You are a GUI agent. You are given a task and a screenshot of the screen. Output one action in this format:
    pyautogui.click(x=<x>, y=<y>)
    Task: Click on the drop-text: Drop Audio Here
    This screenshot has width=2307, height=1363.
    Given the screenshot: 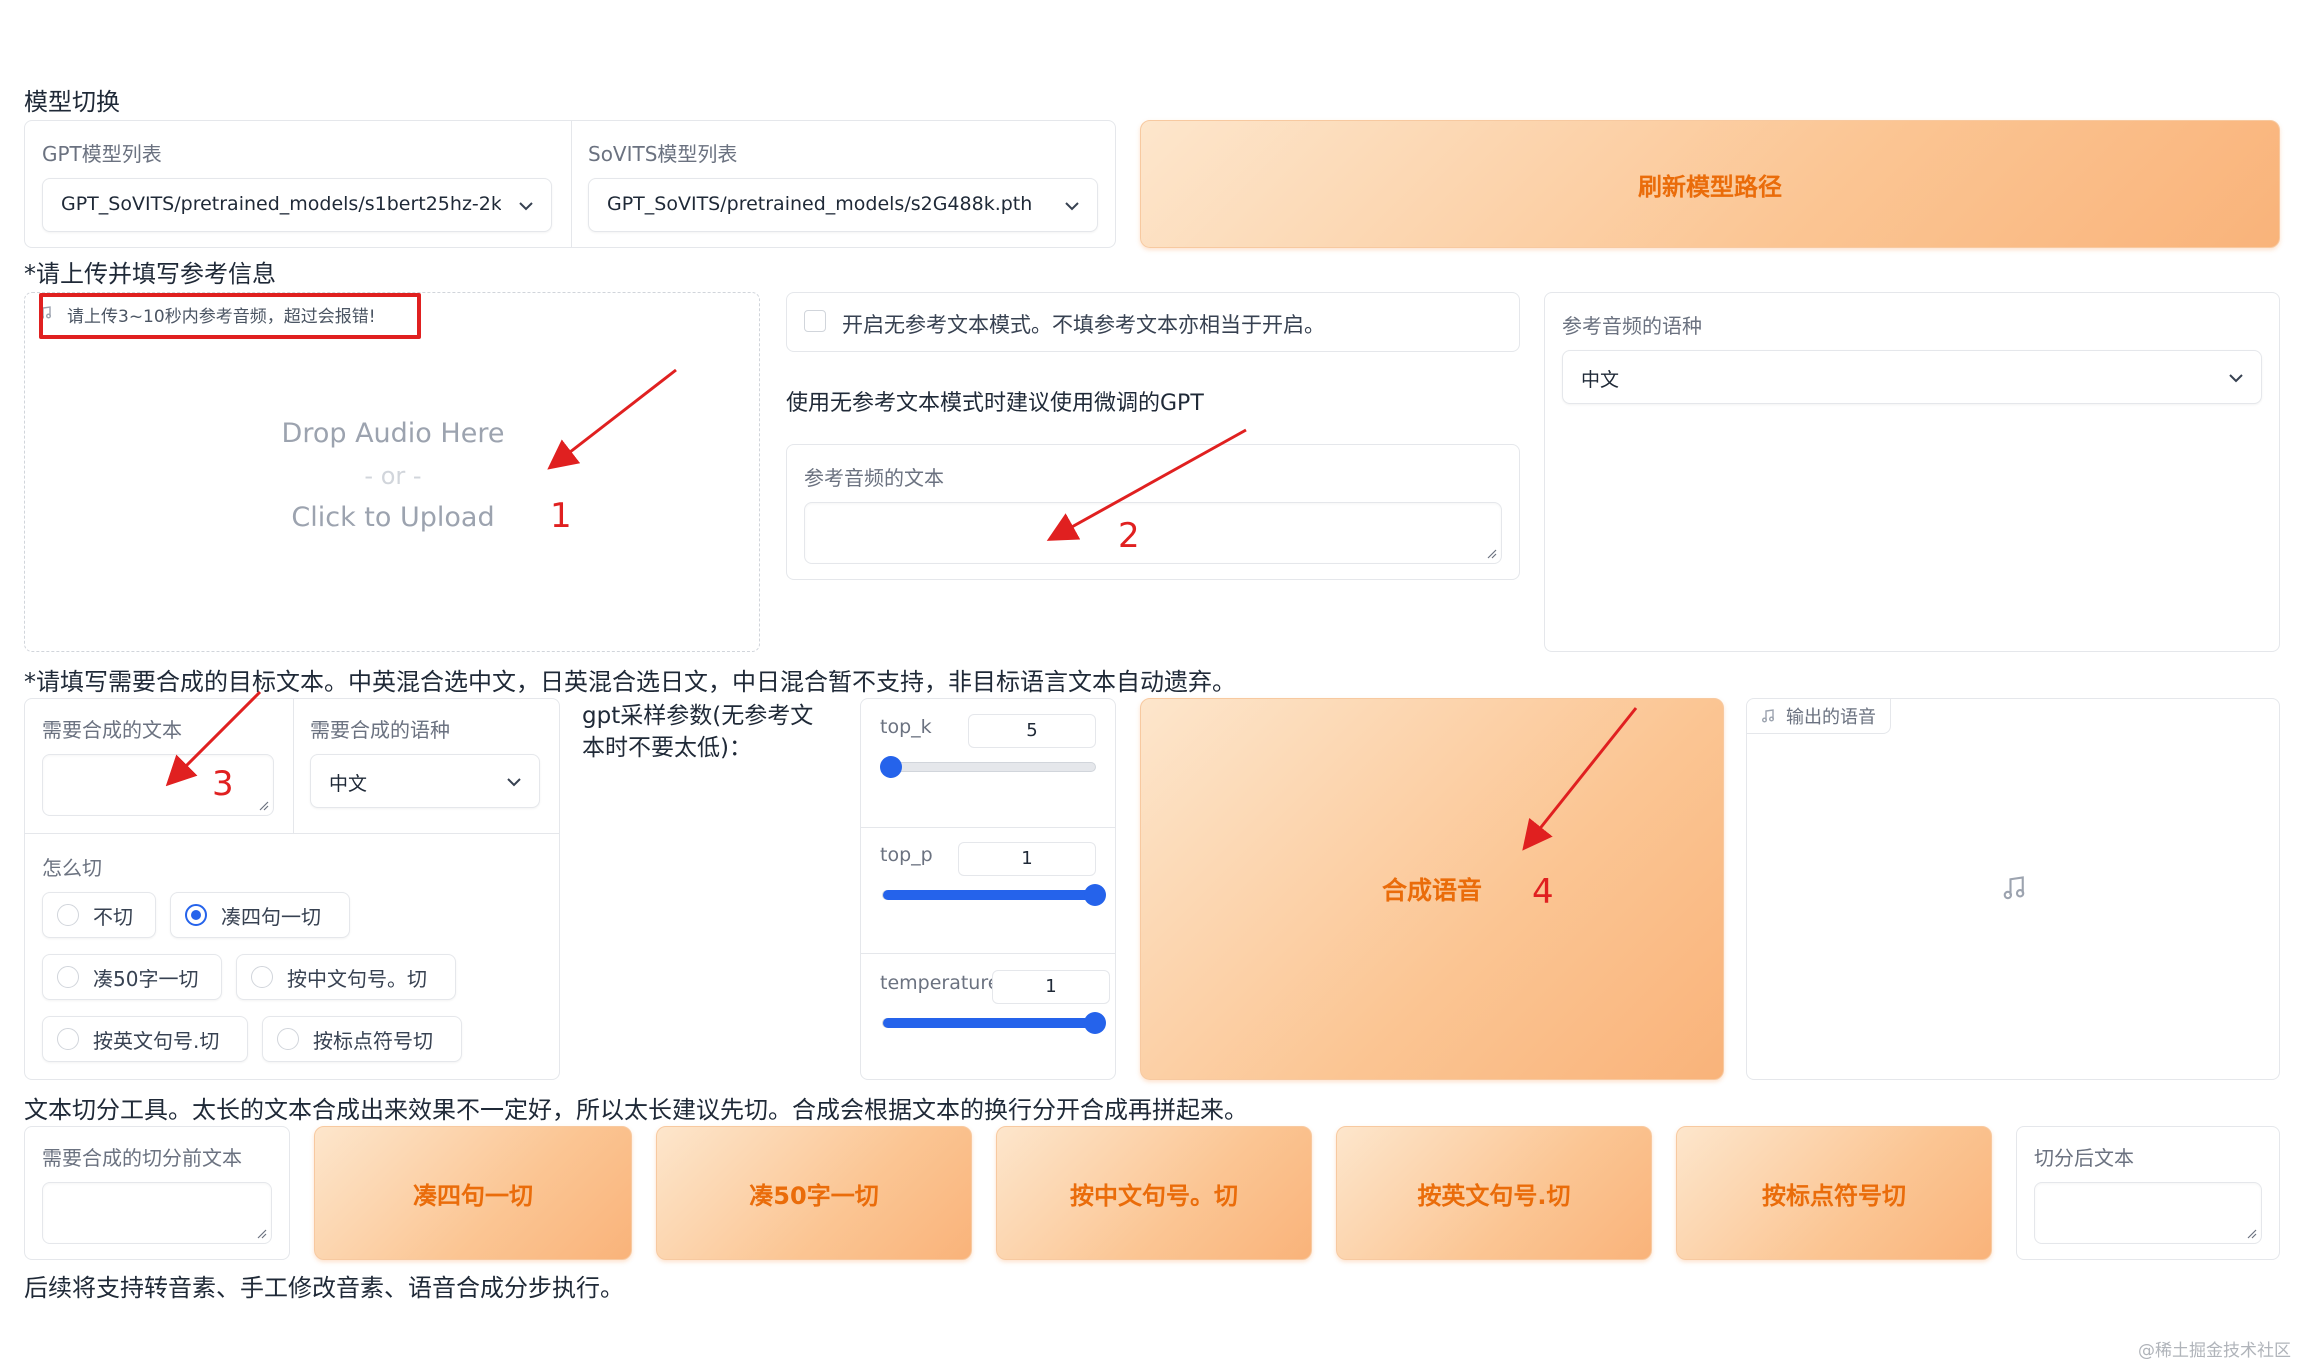 What is the action you would take?
    pyautogui.click(x=393, y=433)
    